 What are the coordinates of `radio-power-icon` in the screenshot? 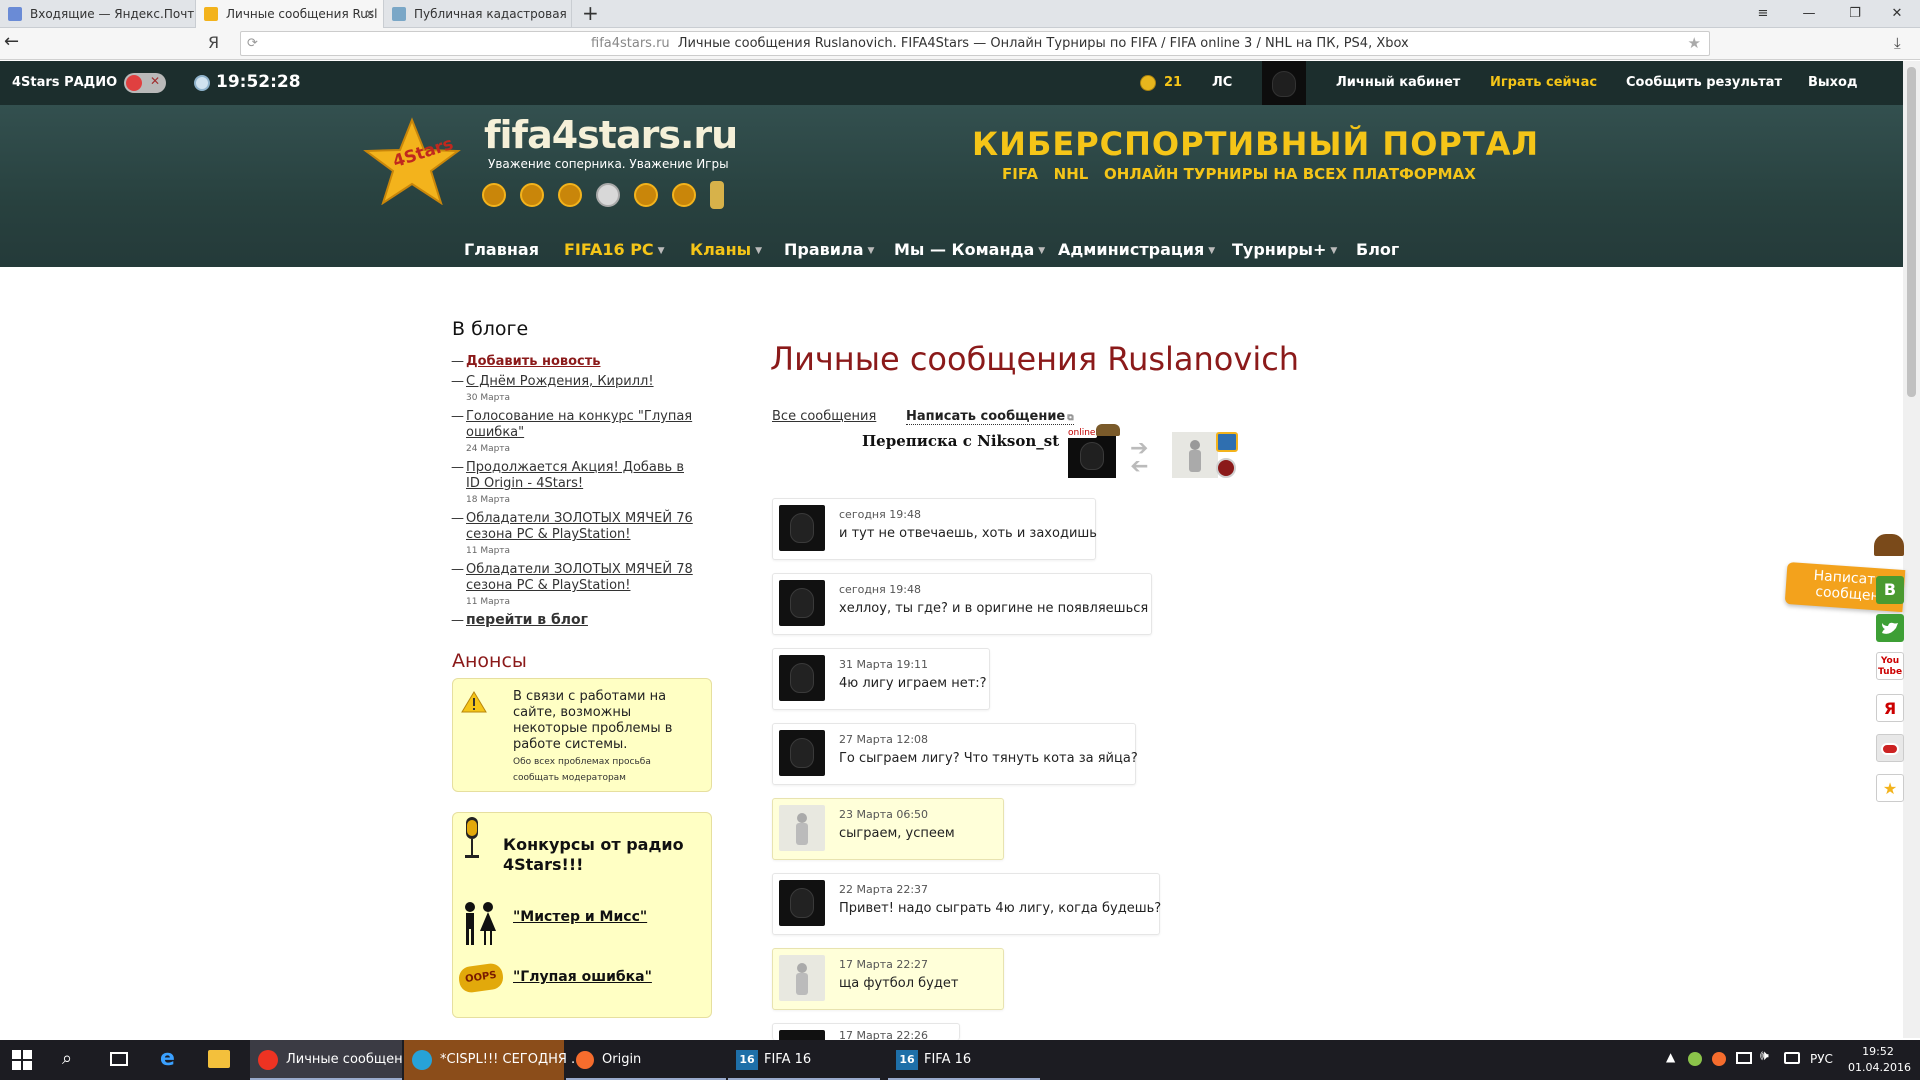 It's located at (134, 83).